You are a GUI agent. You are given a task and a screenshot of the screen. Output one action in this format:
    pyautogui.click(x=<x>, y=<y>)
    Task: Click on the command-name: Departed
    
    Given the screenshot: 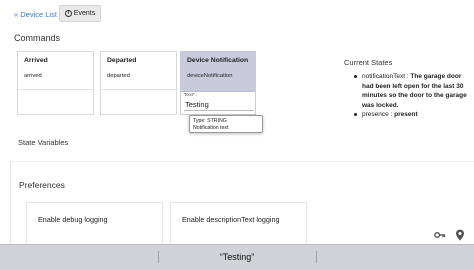 What is the action you would take?
    pyautogui.click(x=122, y=60)
    